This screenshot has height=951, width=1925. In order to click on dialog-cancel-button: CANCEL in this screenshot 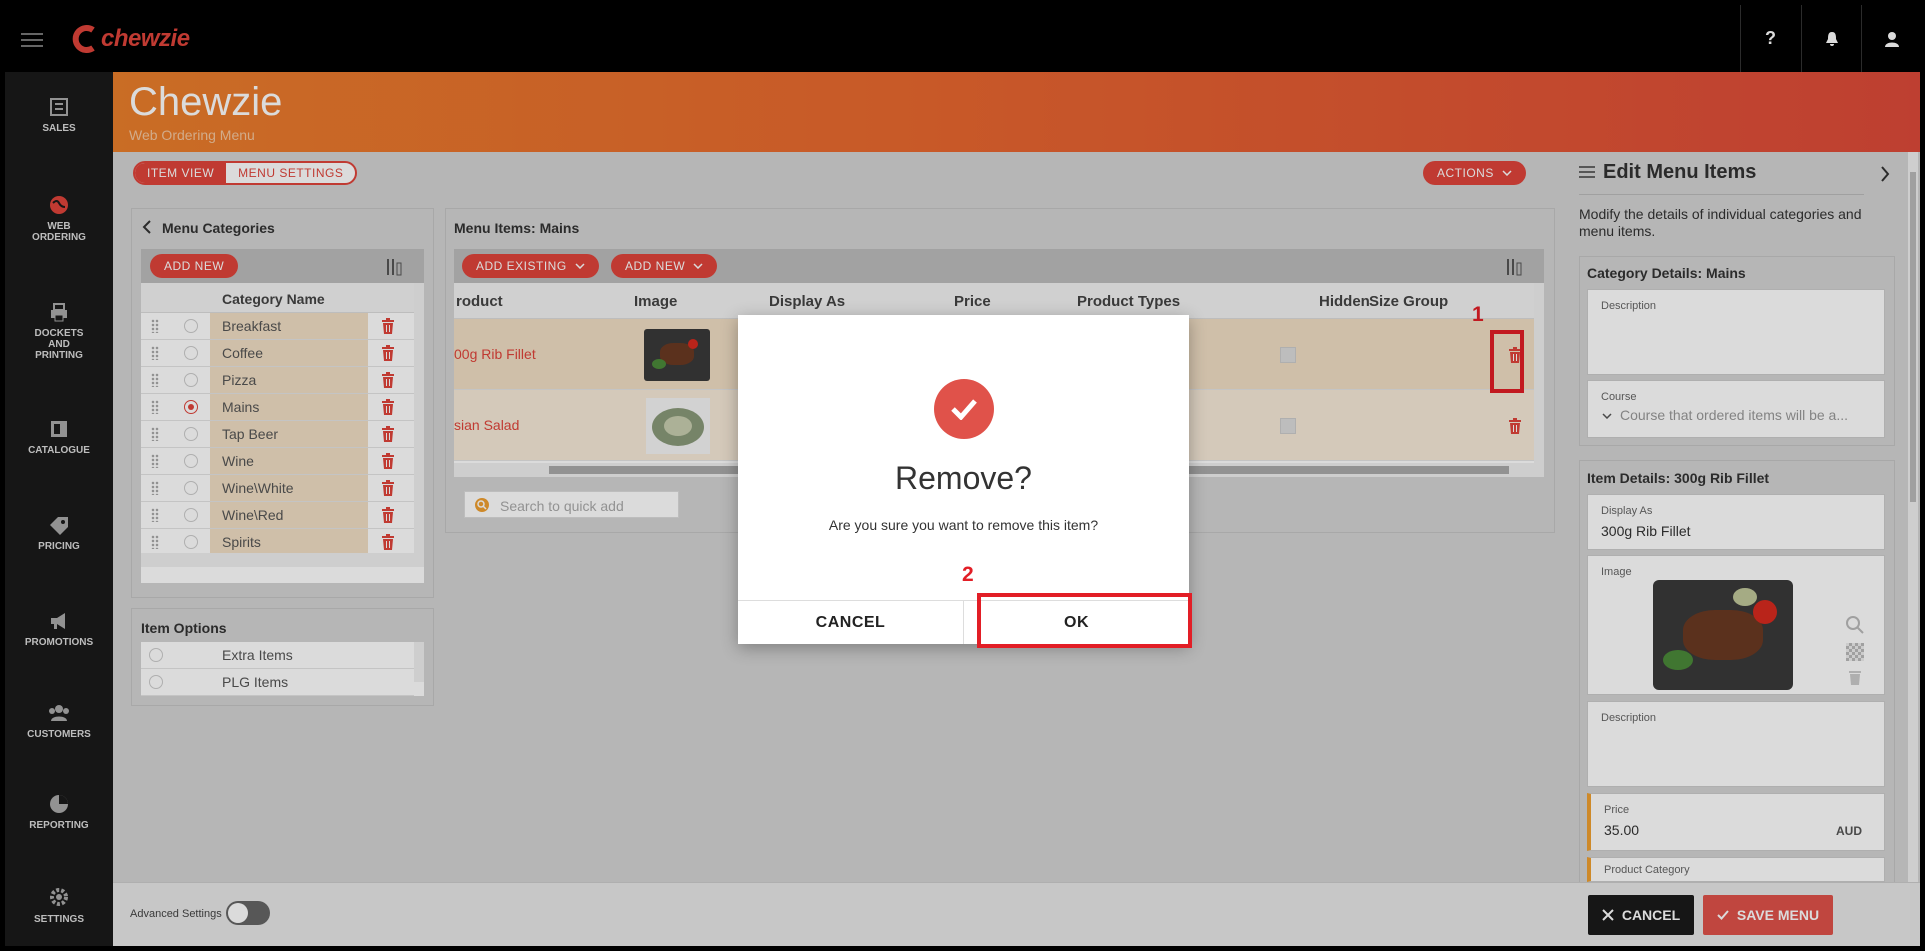, I will do `click(851, 622)`.